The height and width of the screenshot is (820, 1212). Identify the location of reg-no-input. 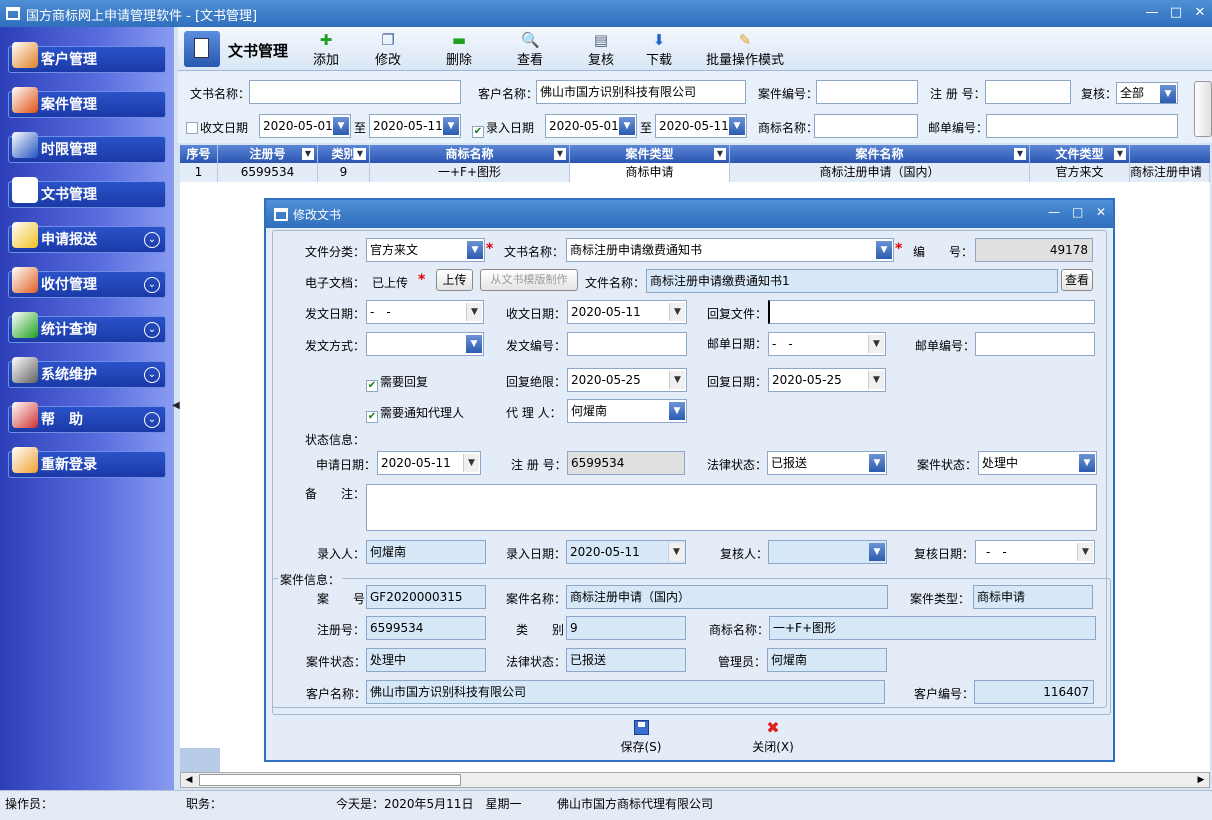
(1028, 92).